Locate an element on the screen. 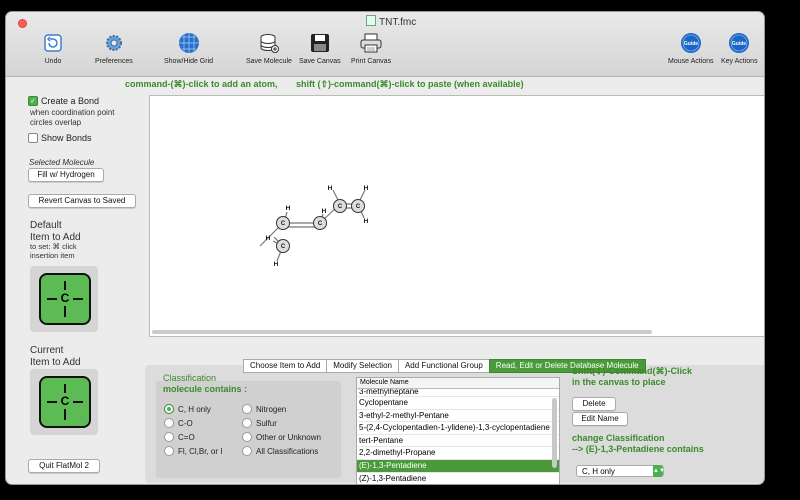 The height and width of the screenshot is (500, 800). save-canvas-button: Save Canvas is located at coordinates (320, 48).